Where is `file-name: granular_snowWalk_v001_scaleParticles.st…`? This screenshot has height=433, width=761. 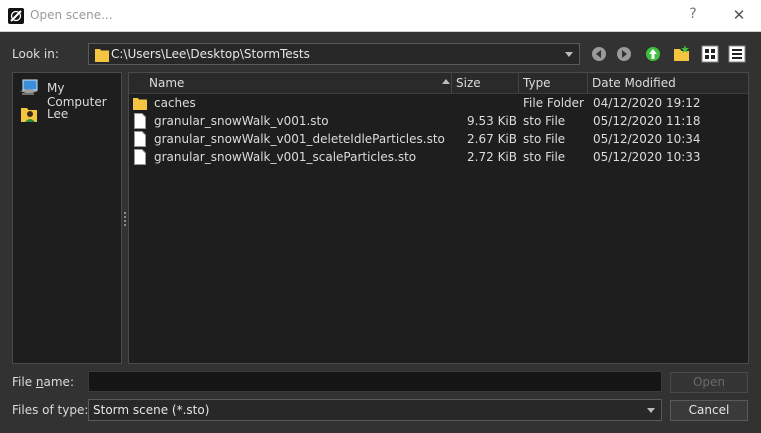
file-name: granular_snowWalk_v001_scaleParticles.st… is located at coordinates (285, 157).